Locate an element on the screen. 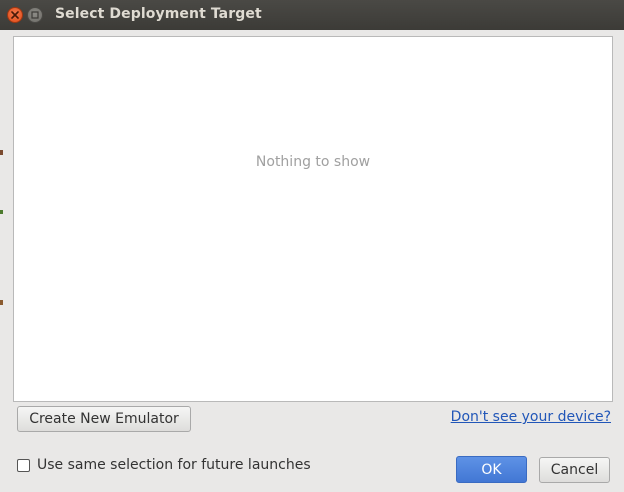 The width and height of the screenshot is (624, 492). maximize-window-button is located at coordinates (35, 15).